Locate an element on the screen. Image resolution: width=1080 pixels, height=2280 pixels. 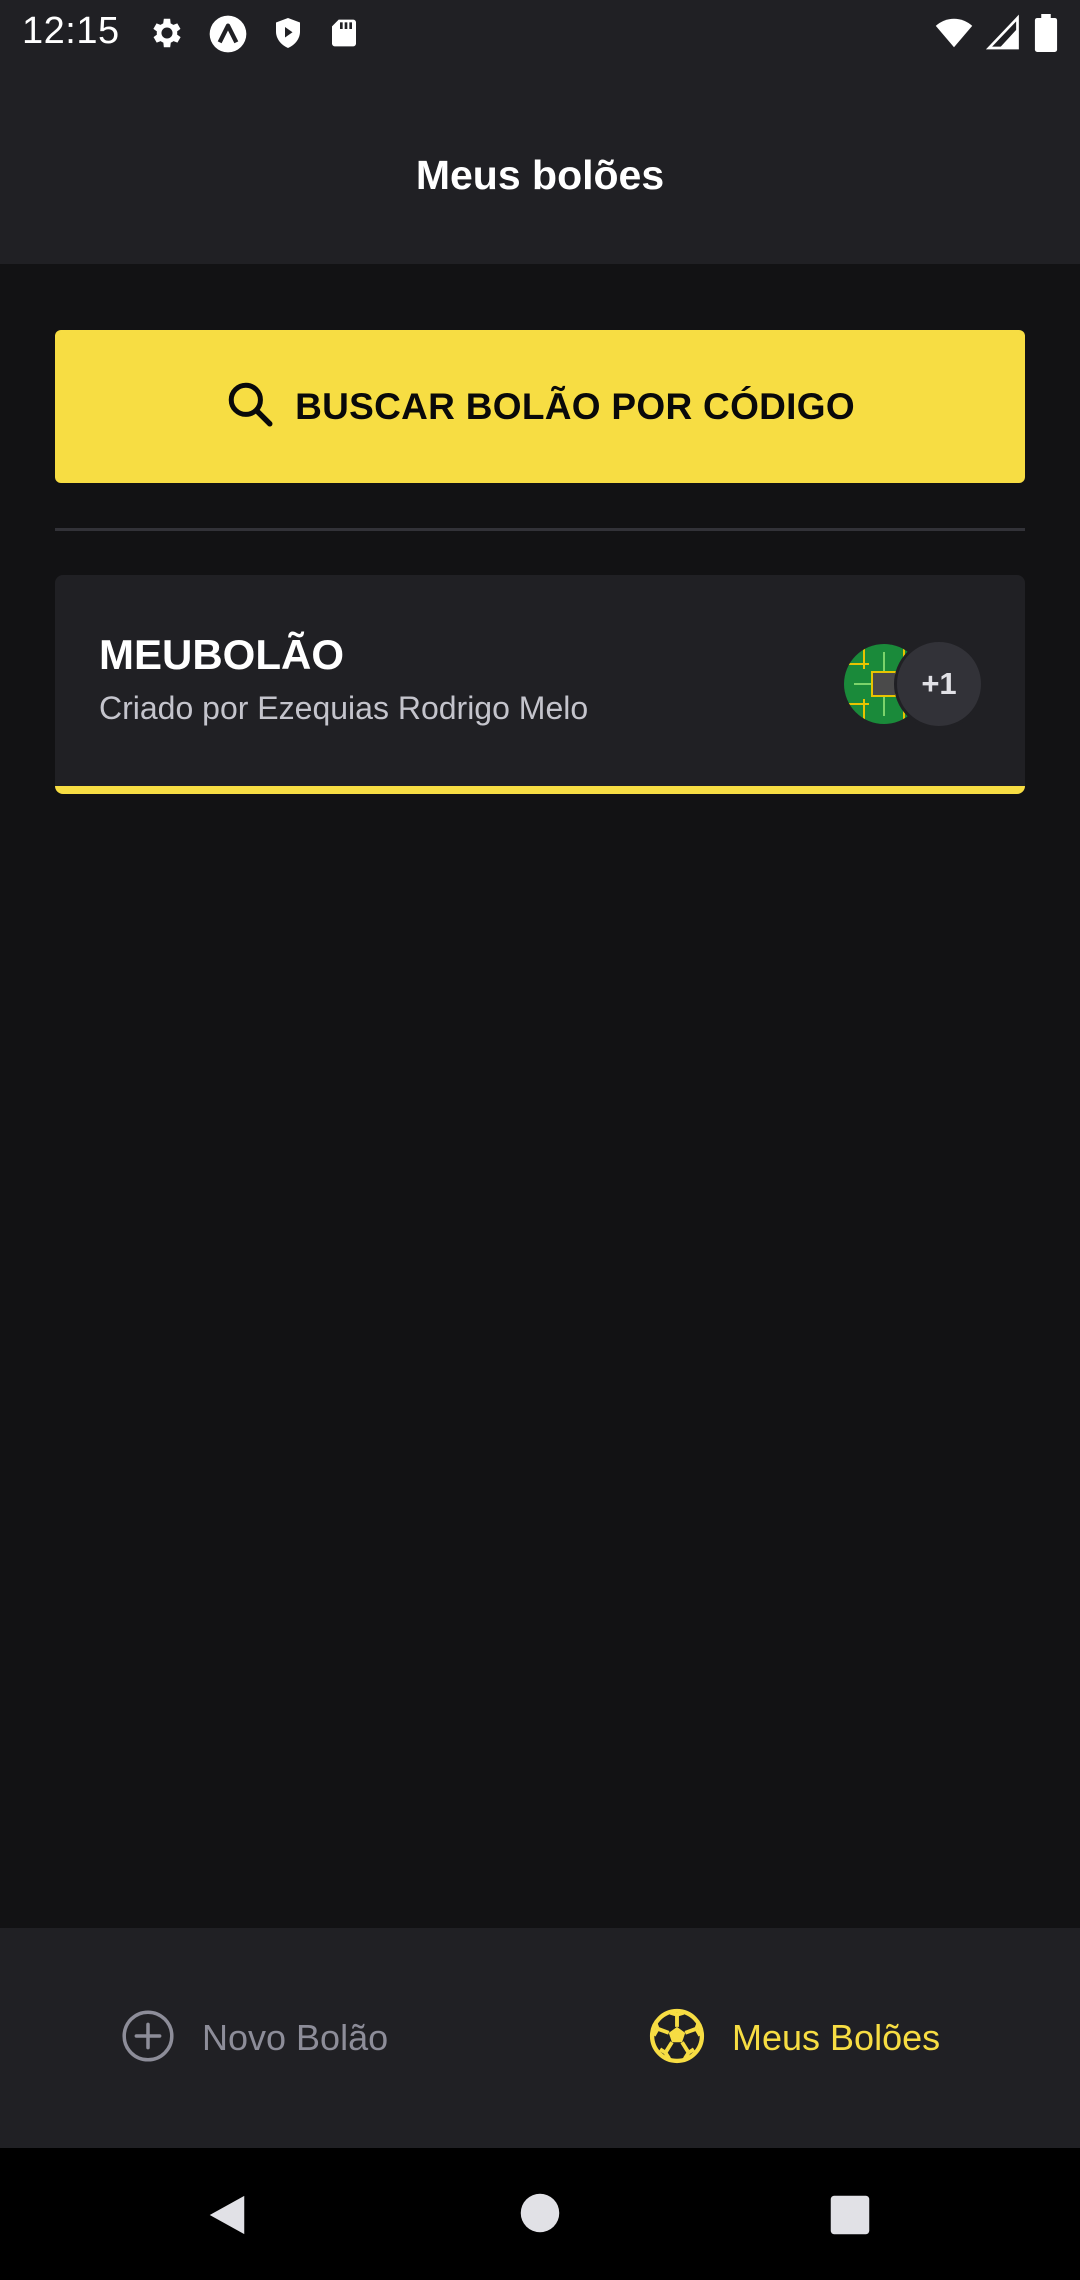
recents-icon is located at coordinates (850, 2217).